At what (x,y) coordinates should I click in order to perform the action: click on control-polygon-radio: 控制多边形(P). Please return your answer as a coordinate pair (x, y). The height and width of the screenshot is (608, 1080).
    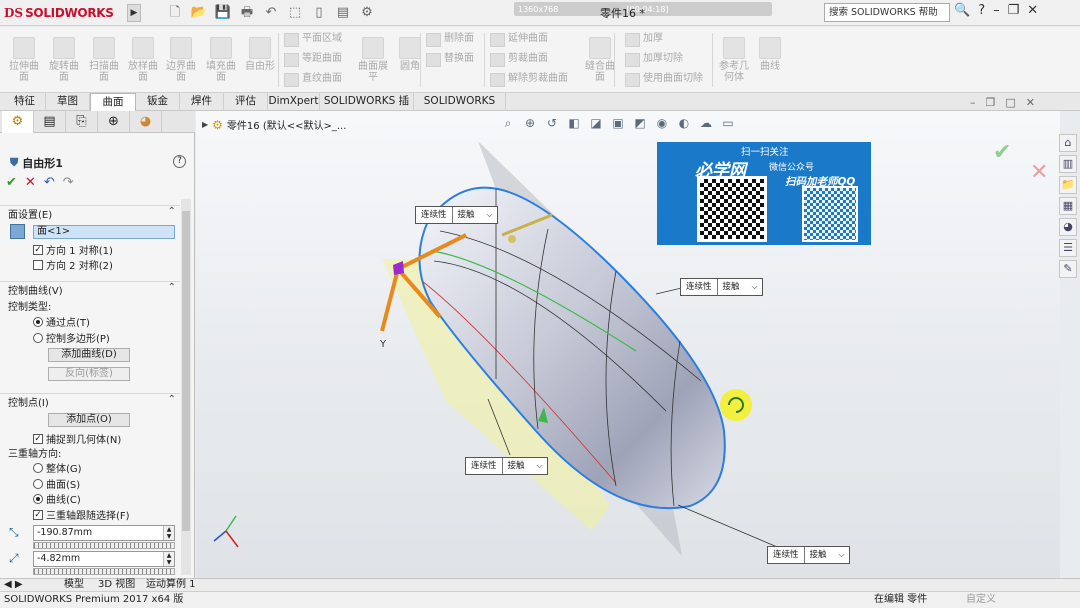
    Looking at the image, I should click on (71, 337).